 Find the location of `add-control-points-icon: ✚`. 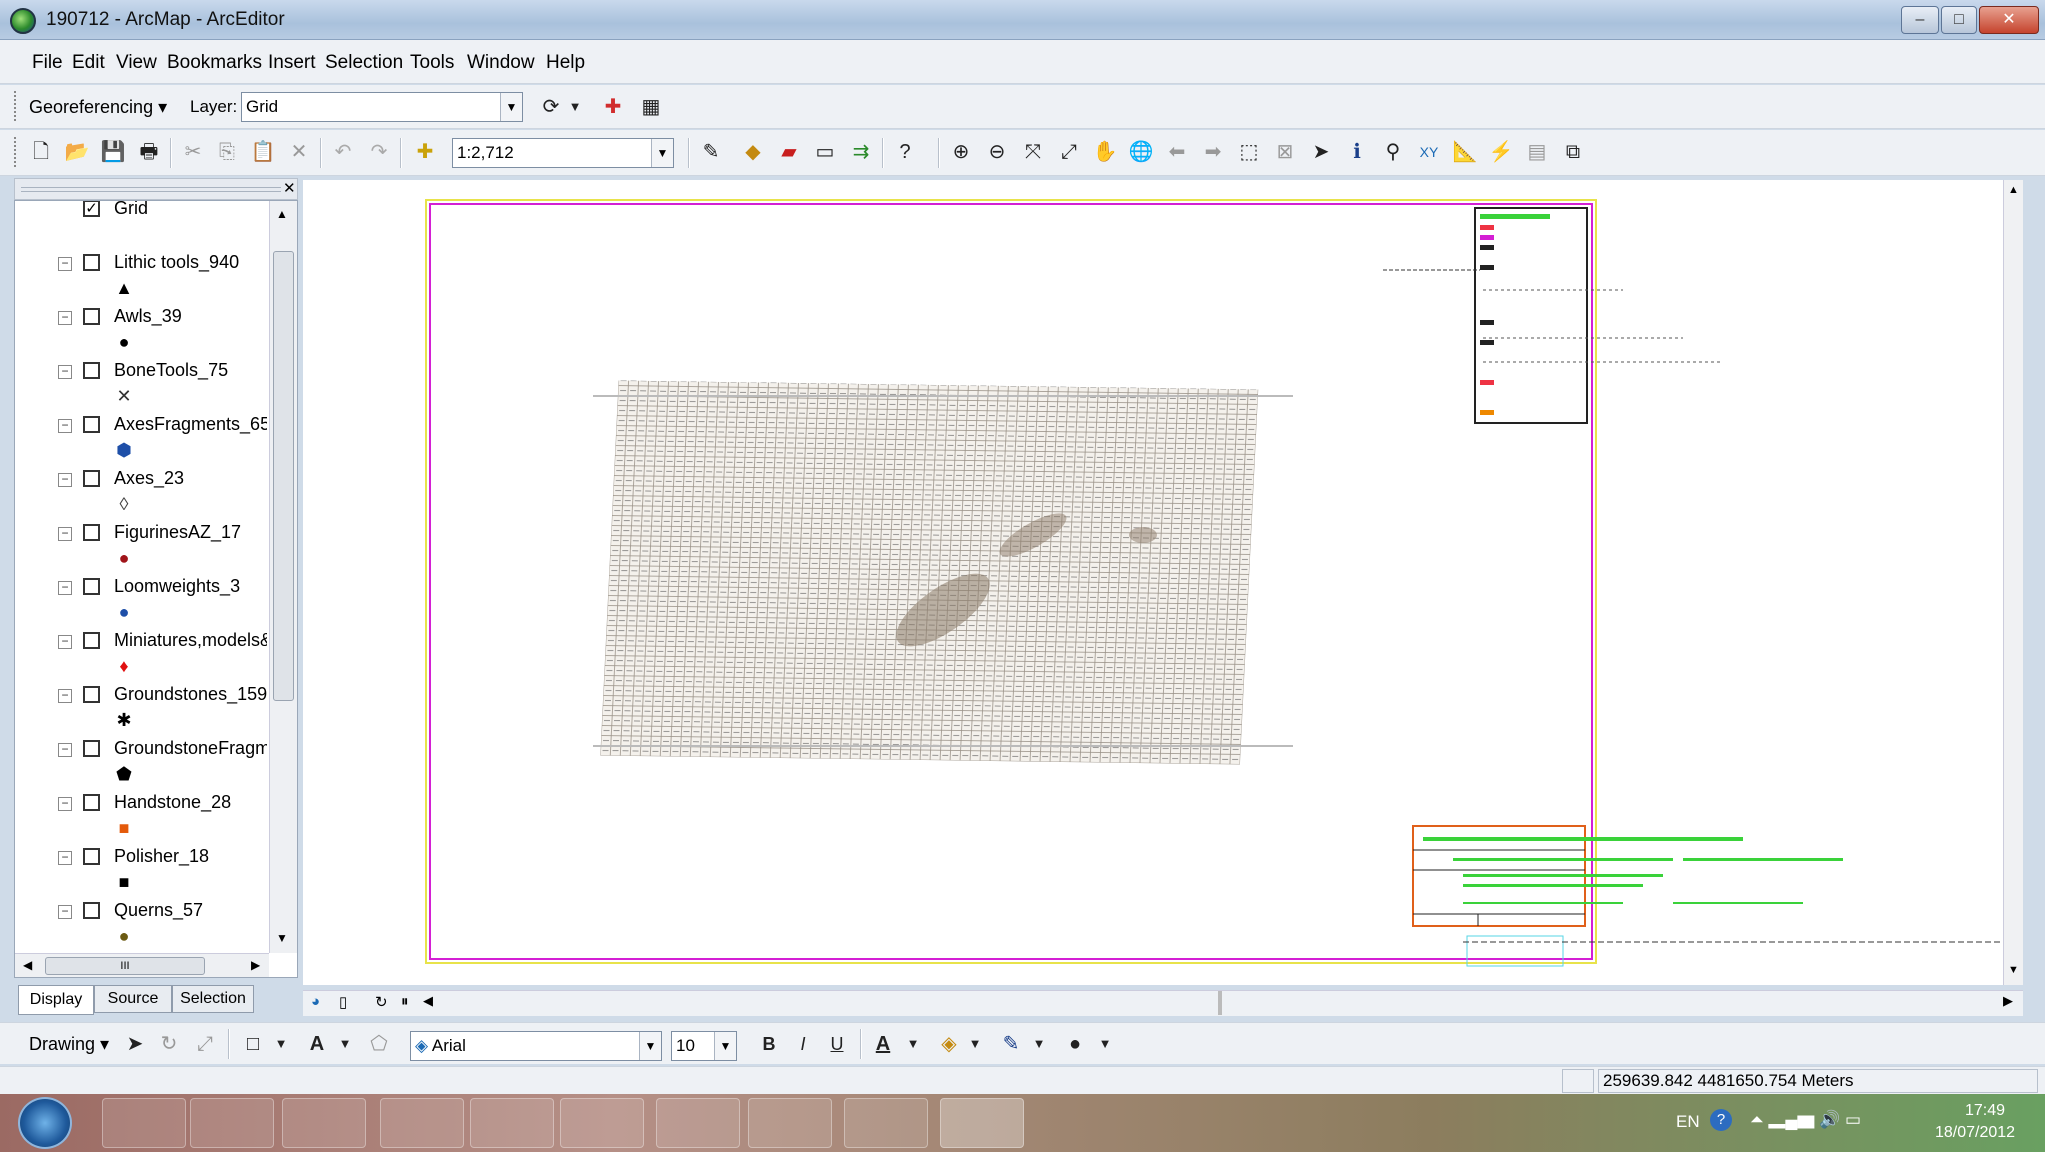

add-control-points-icon: ✚ is located at coordinates (613, 107).